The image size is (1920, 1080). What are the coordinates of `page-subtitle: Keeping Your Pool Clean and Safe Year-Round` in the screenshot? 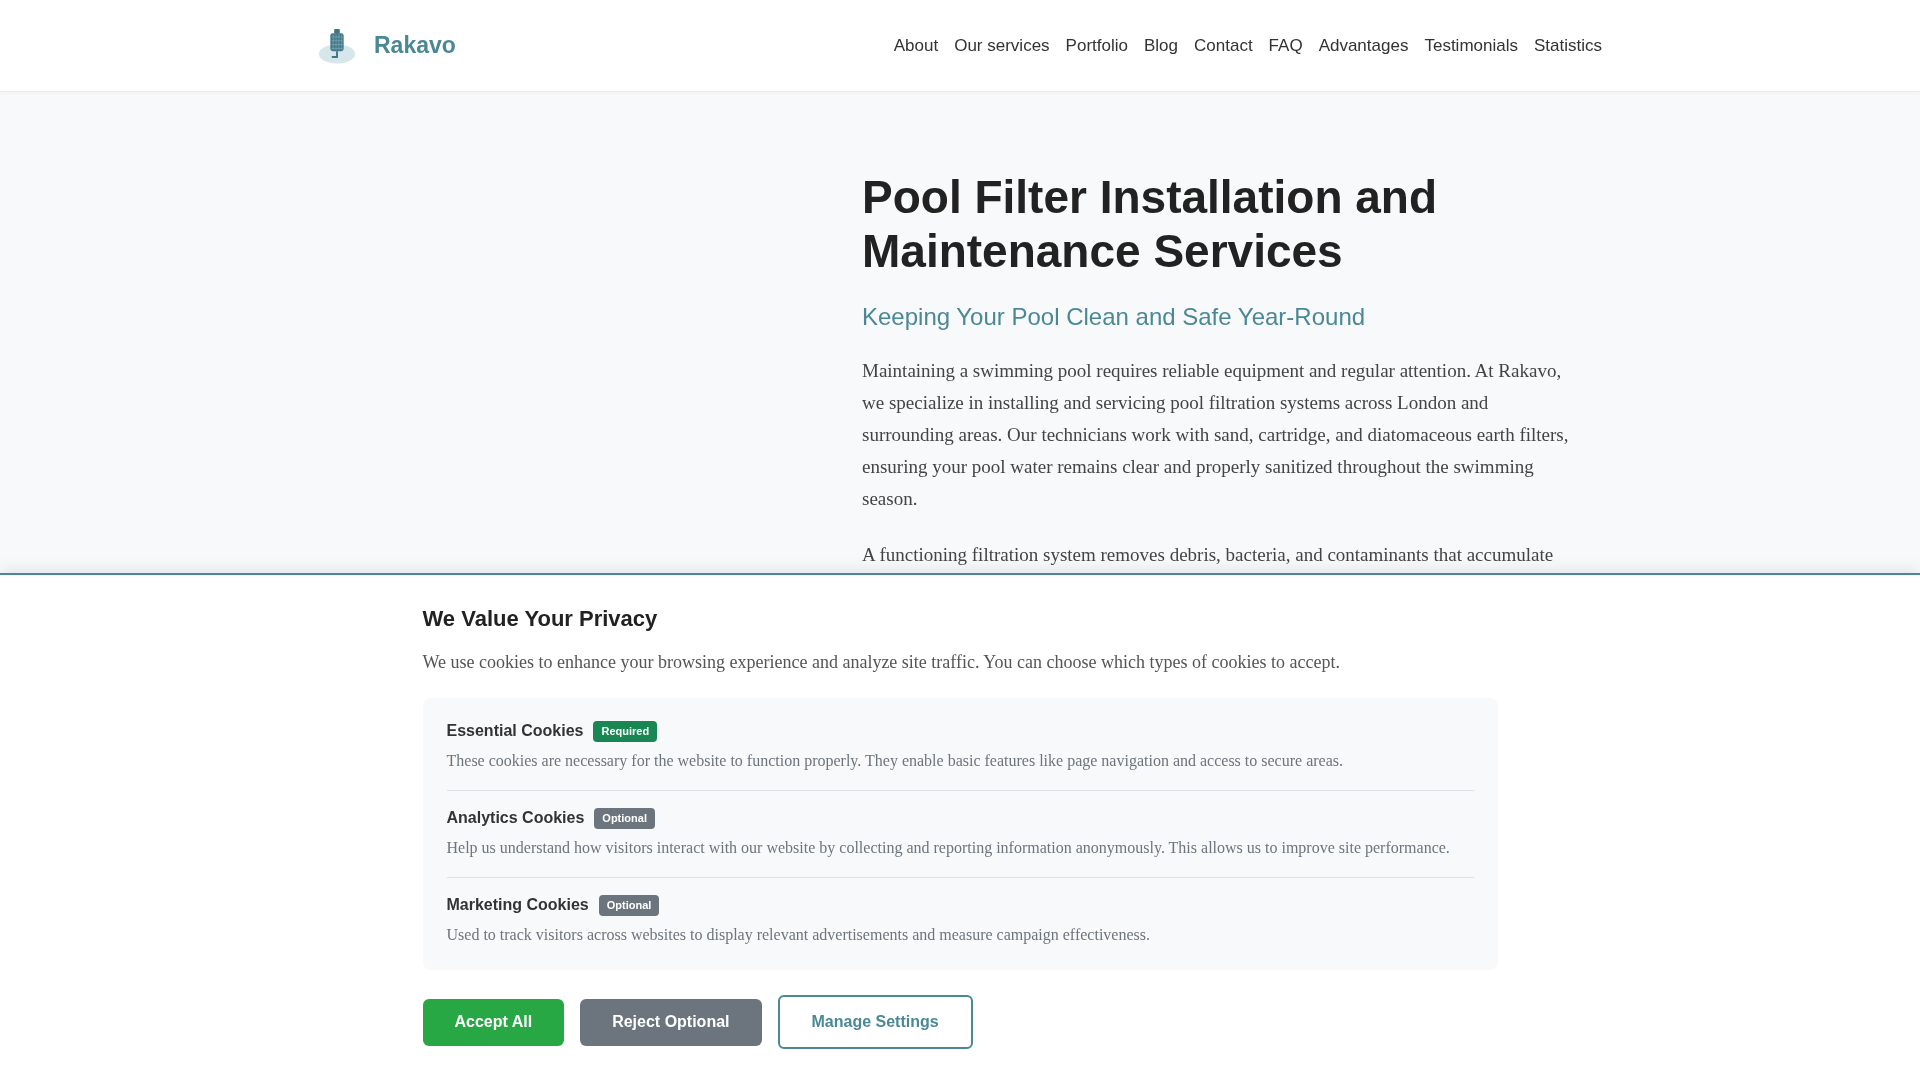 It's located at (1114, 317).